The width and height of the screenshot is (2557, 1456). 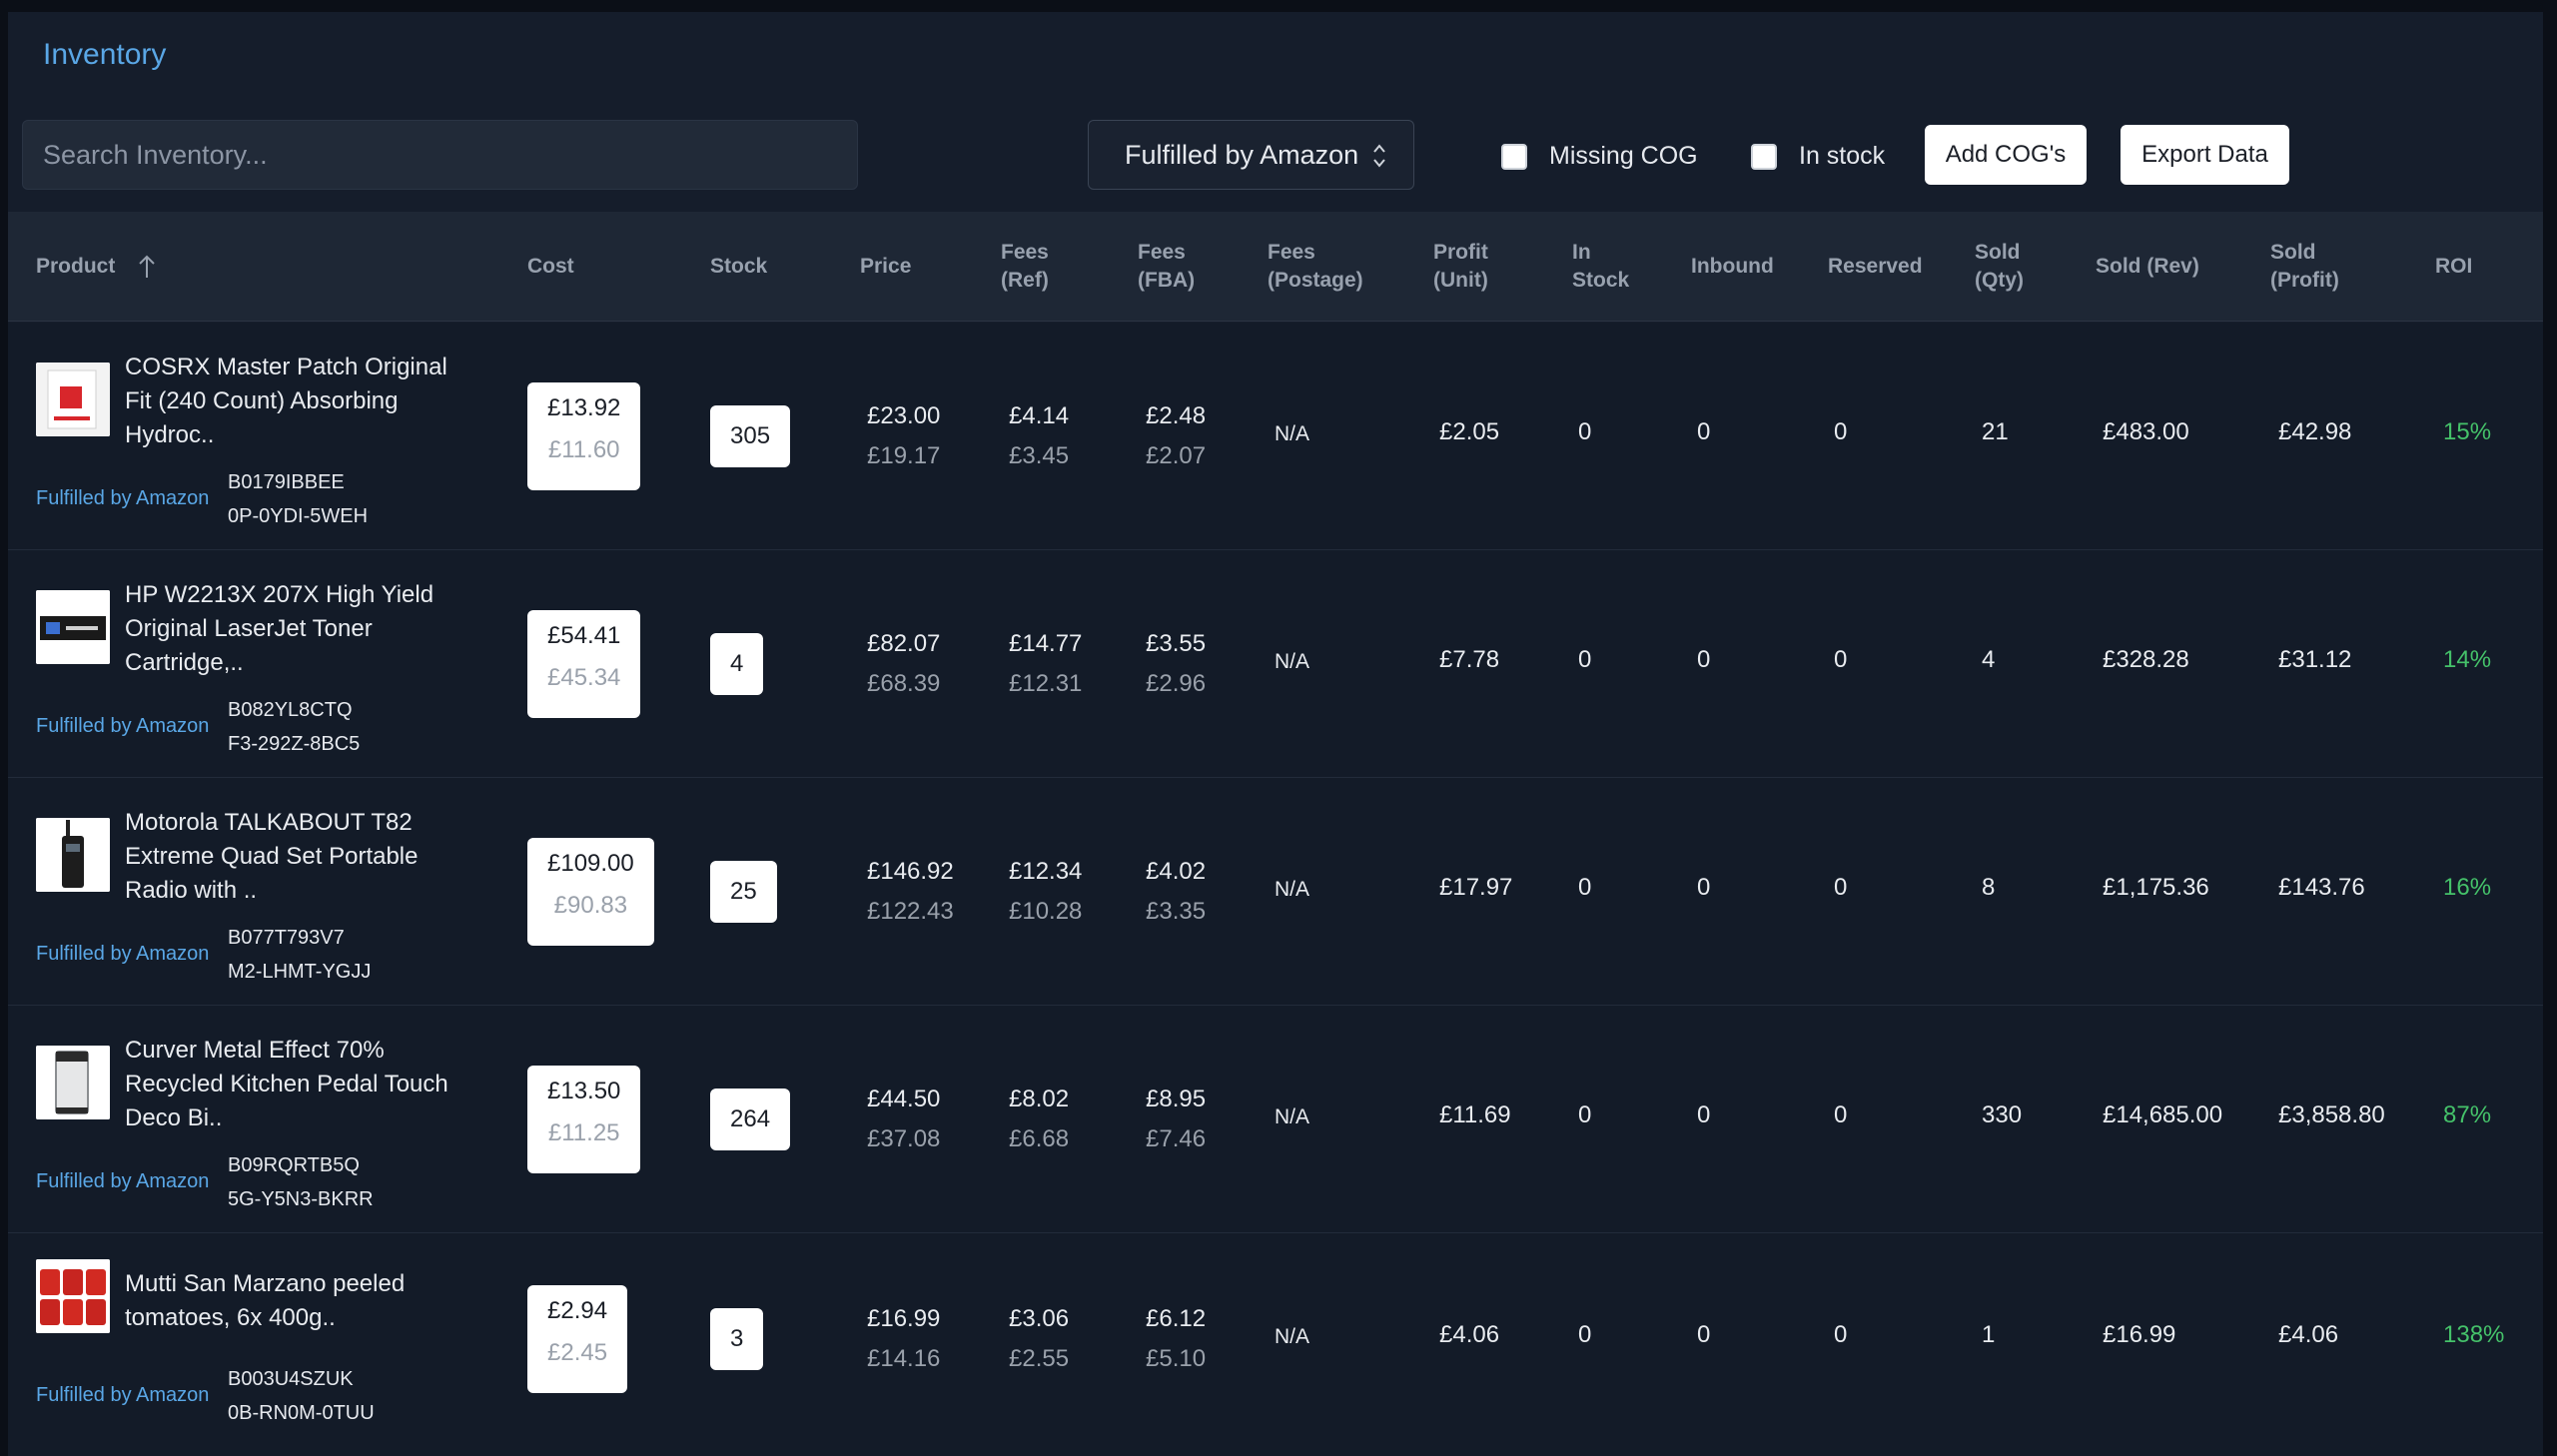 What do you see at coordinates (294, 1165) in the screenshot?
I see `asin: B09RQRTB5Q` at bounding box center [294, 1165].